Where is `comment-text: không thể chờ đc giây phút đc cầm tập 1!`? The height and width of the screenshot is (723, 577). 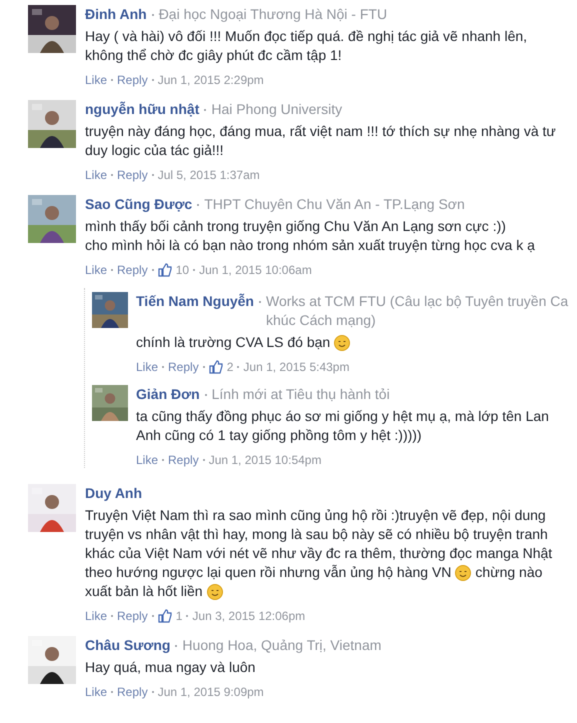 comment-text: không thể chờ đc giây phút đc cầm tập 1! is located at coordinates (213, 55).